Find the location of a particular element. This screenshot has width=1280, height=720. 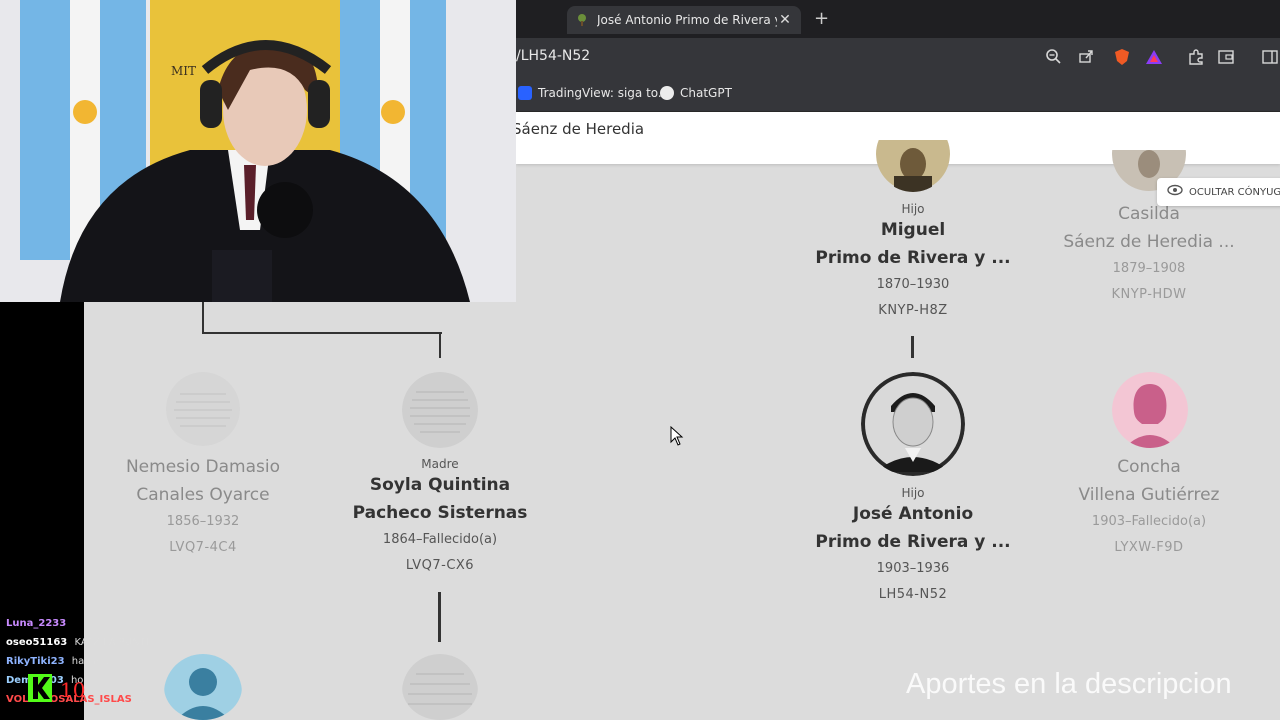

hide-spouses-button: OCULTAR CÓNYUG is located at coordinates (1218, 192).